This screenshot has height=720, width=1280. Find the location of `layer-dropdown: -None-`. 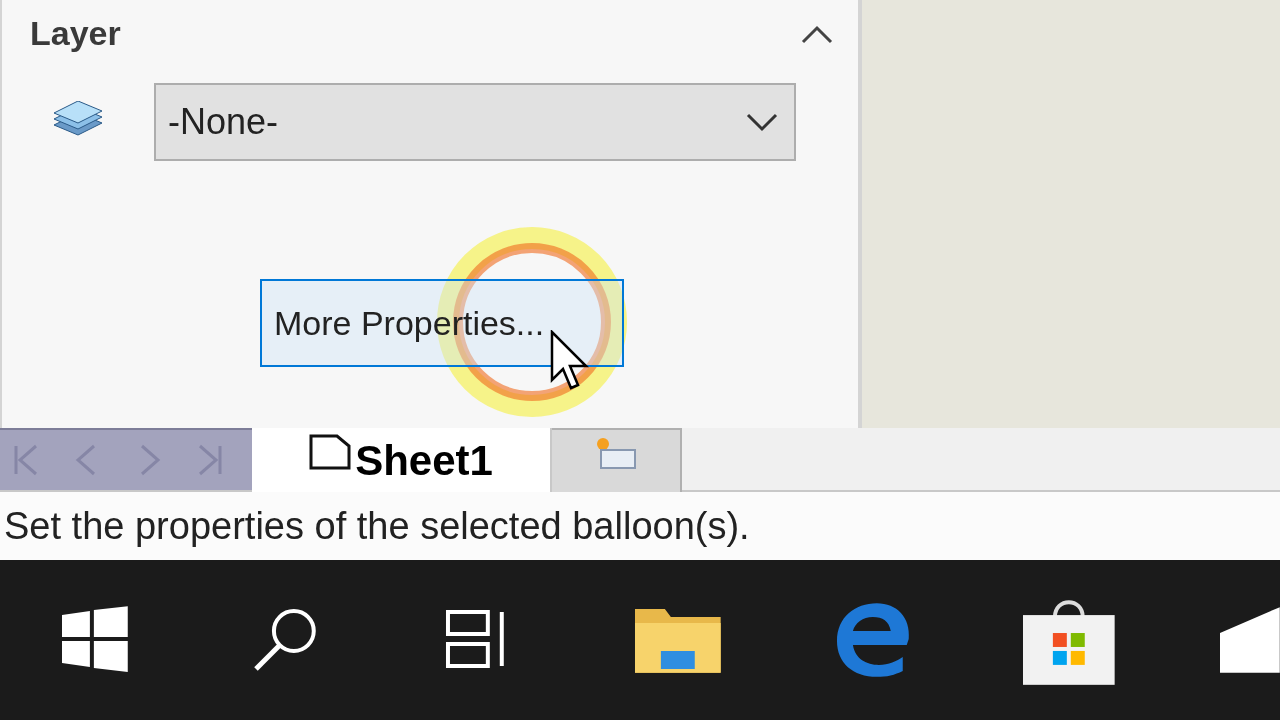

layer-dropdown: -None- is located at coordinates (475, 122).